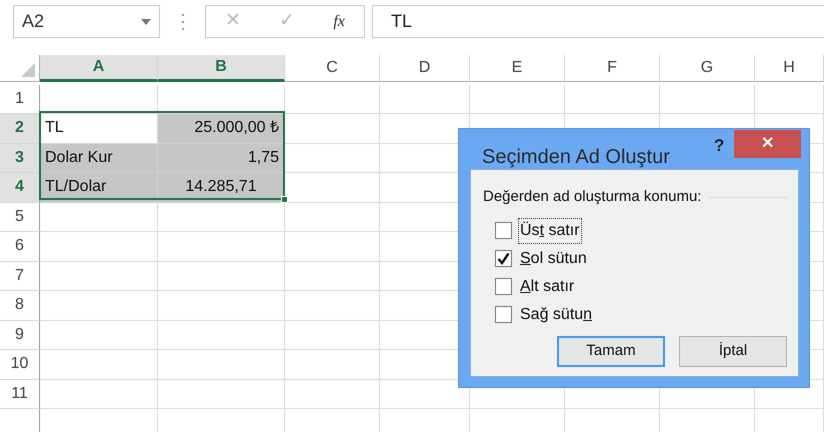 The width and height of the screenshot is (824, 432). Describe the element at coordinates (20, 247) in the screenshot. I see `row-header: 6` at that location.